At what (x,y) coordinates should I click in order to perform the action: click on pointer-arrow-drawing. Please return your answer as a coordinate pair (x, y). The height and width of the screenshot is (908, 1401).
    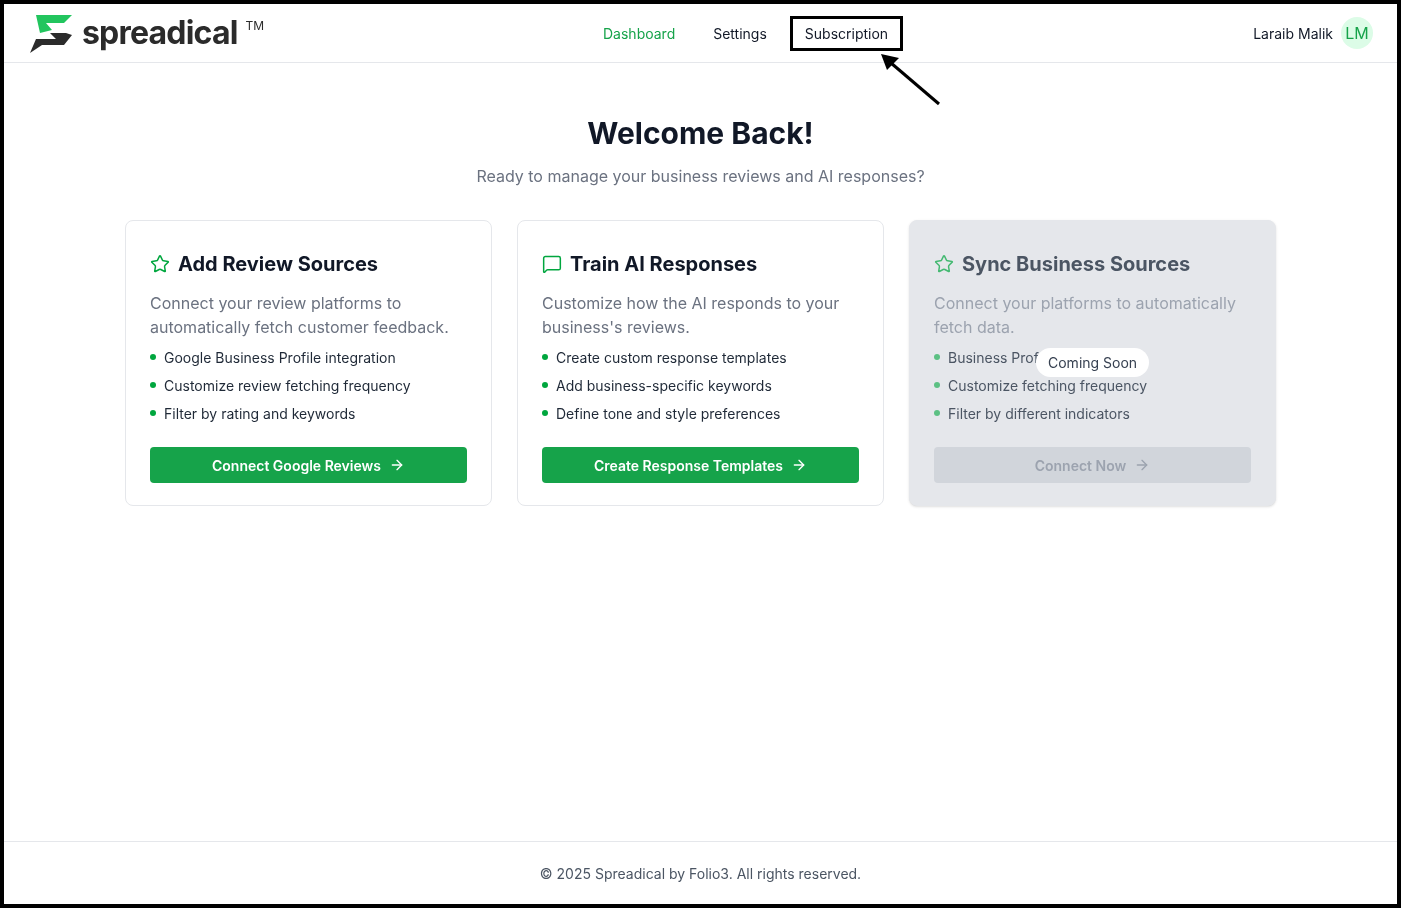
    Looking at the image, I should click on (910, 79).